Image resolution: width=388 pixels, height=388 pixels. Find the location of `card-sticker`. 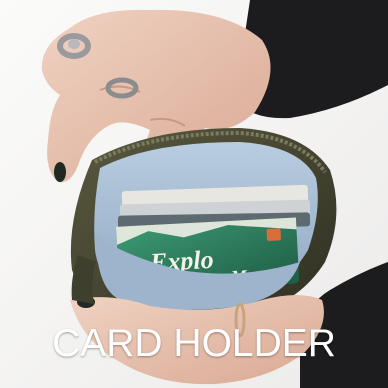

card-sticker is located at coordinates (273, 234).